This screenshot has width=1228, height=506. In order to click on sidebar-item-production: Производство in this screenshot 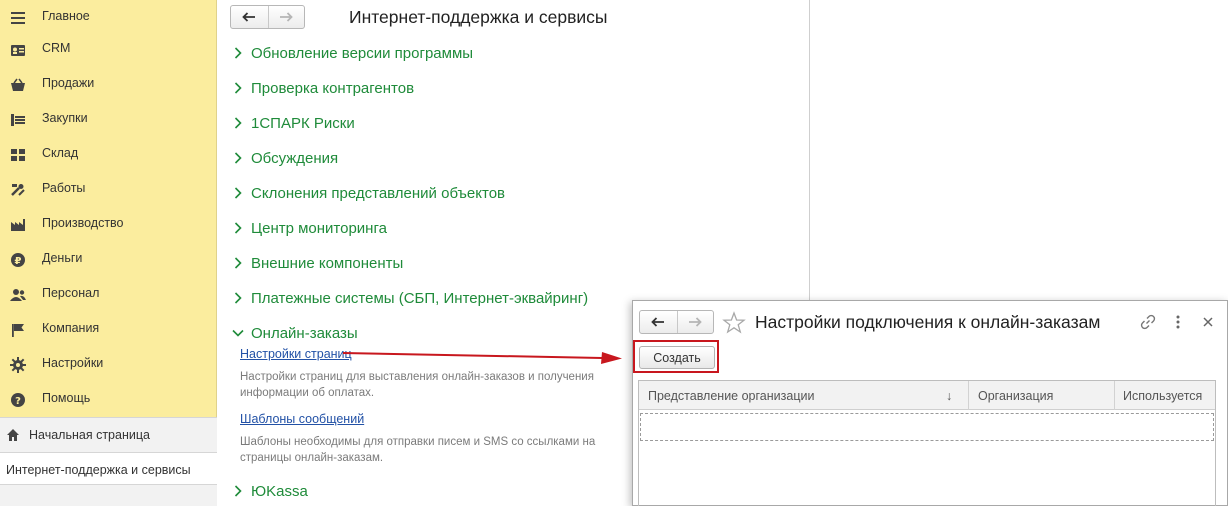, I will do `click(108, 224)`.